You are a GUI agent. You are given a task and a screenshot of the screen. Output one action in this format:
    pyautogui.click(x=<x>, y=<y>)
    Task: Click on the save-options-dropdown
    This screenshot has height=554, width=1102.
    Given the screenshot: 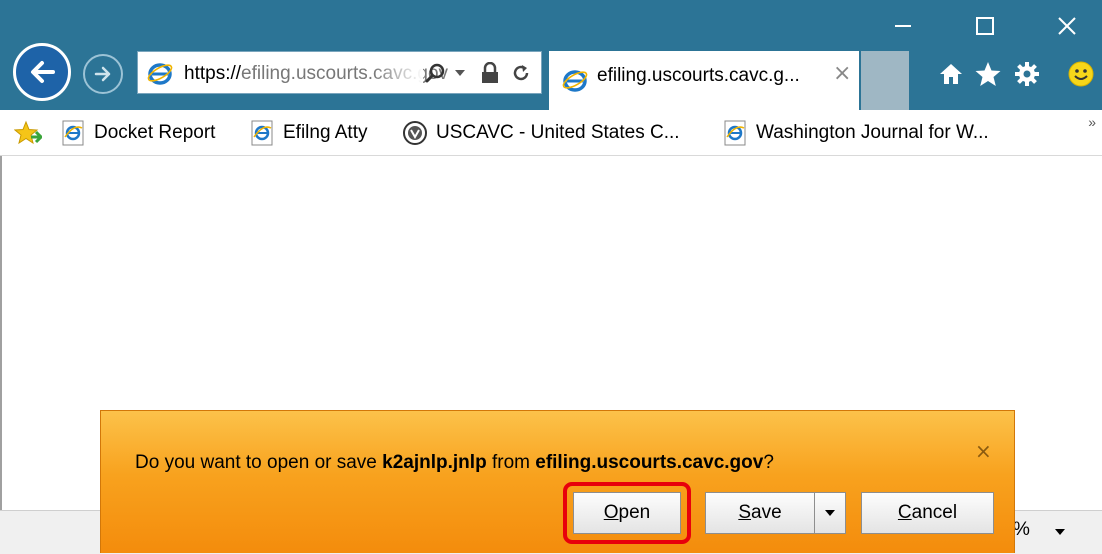 What is the action you would take?
    pyautogui.click(x=830, y=513)
    